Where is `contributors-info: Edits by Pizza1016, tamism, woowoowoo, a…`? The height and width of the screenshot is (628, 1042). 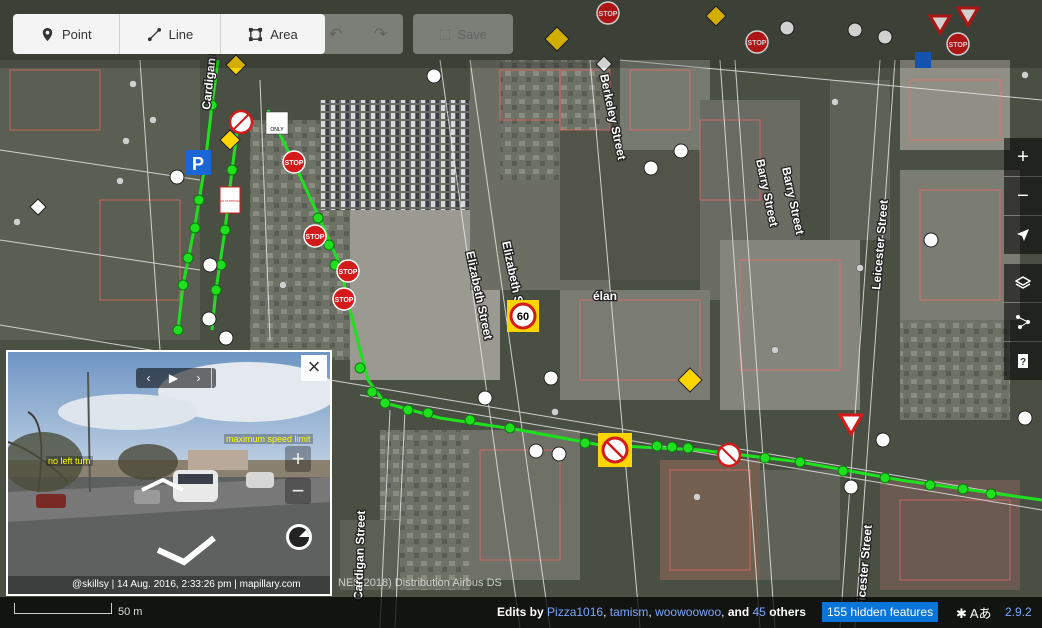 contributors-info: Edits by Pizza1016, tamism, woowoowoo, a… is located at coordinates (651, 612).